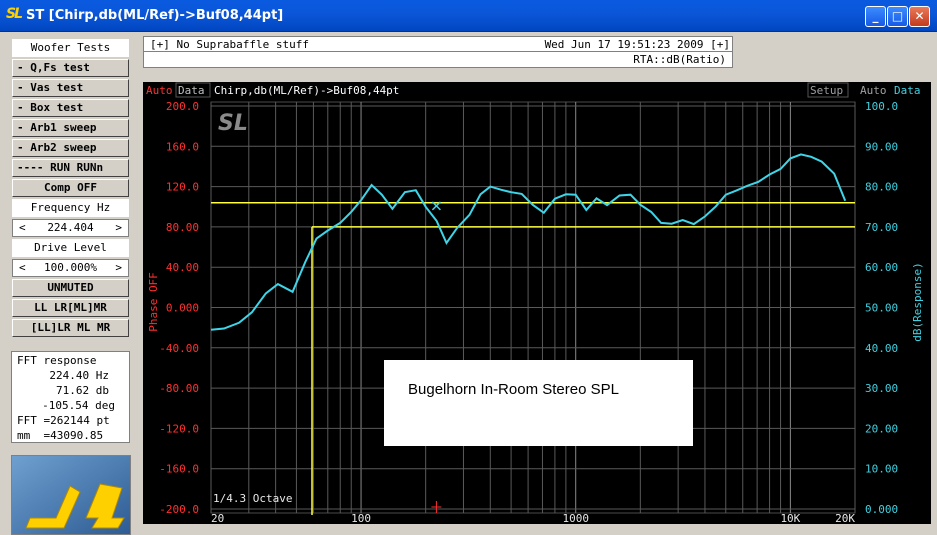 The image size is (937, 535). What do you see at coordinates (182, 106) in the screenshot?
I see `y-left-tick-label: 200.0` at bounding box center [182, 106].